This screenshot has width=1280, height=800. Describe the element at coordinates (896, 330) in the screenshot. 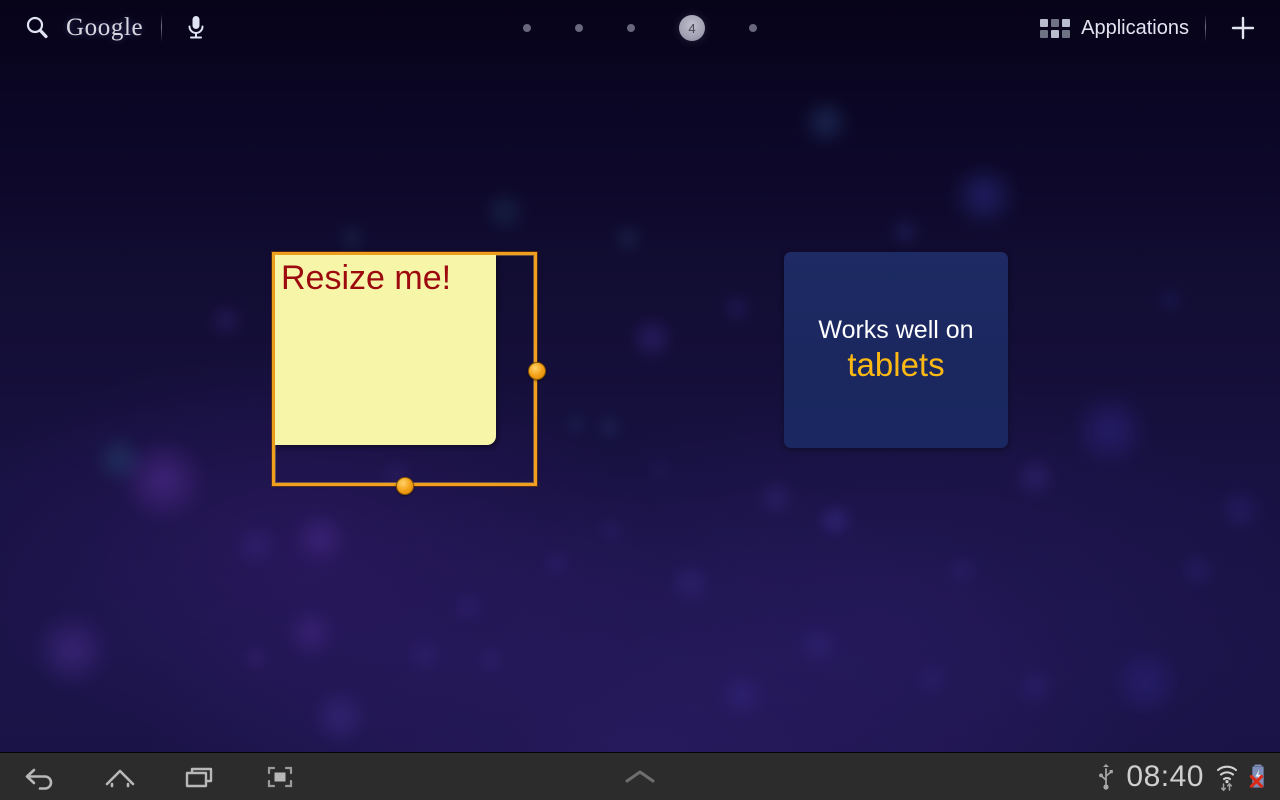

I see `tablets-widget-line1: Works well on` at that location.